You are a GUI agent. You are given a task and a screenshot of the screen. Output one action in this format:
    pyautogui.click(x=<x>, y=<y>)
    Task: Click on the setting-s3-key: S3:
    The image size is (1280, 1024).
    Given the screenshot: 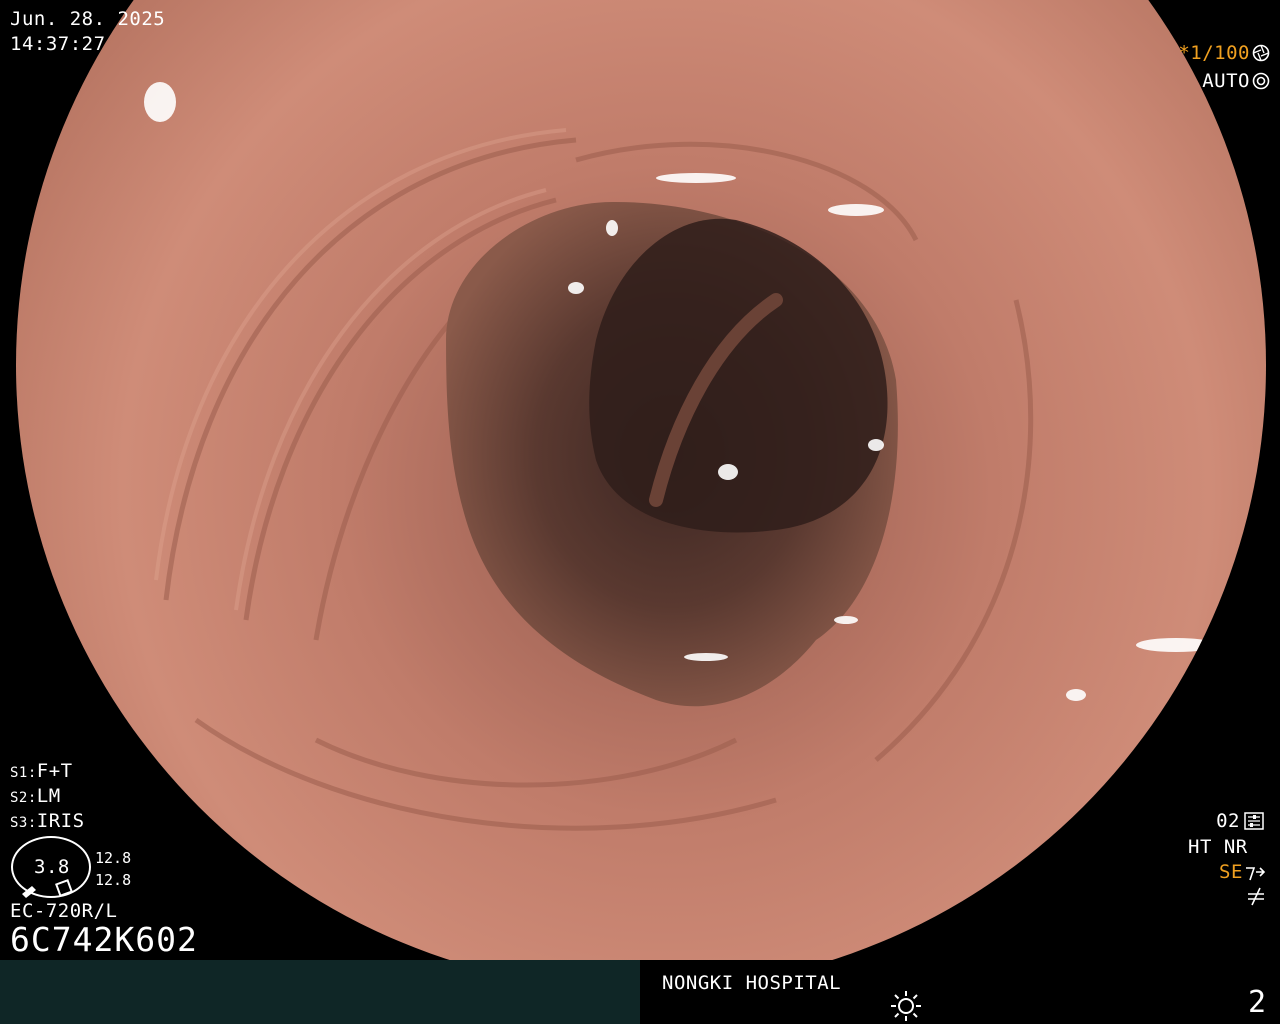 What is the action you would take?
    pyautogui.click(x=23, y=823)
    